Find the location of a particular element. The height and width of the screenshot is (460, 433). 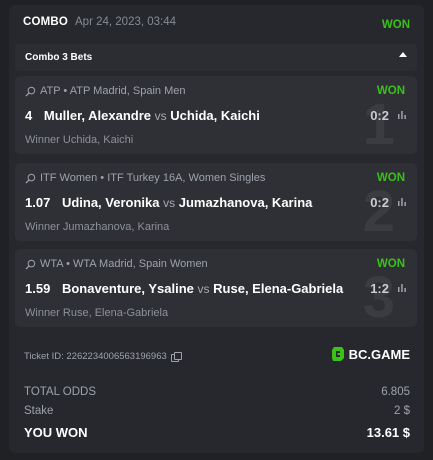

player-2: Uchida, Kaichi is located at coordinates (215, 115).